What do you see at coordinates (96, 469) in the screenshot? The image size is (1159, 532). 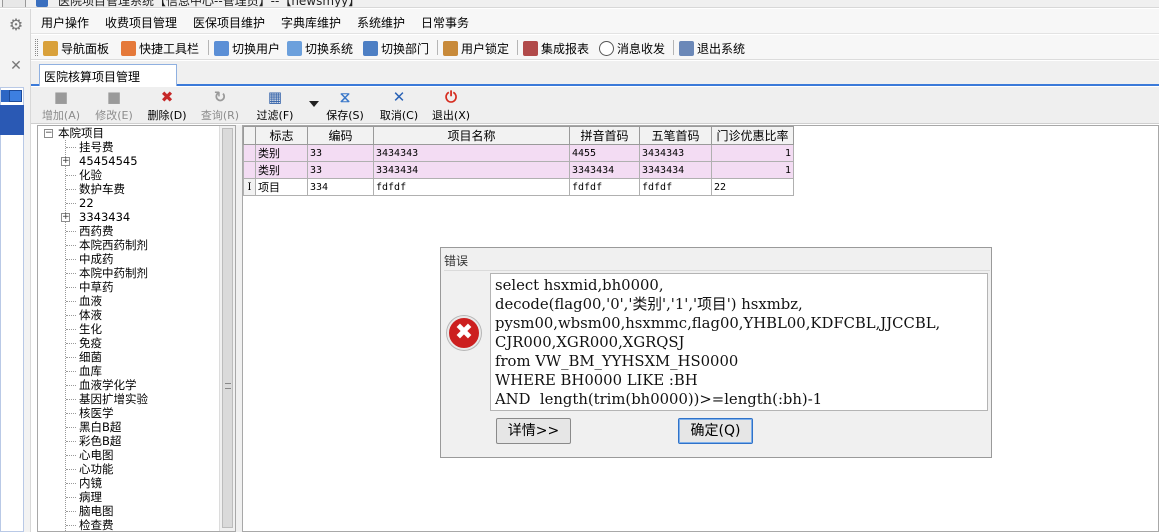 I see `tree-item: 心功能` at bounding box center [96, 469].